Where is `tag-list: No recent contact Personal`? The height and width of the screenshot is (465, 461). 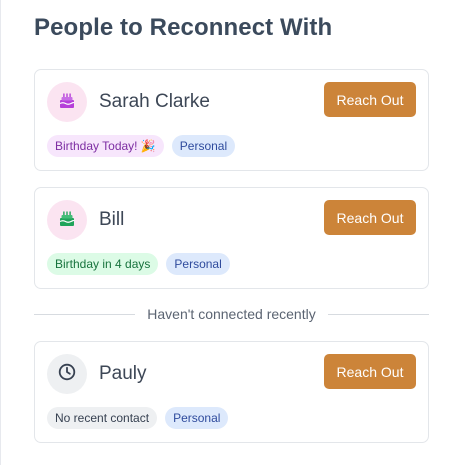
tag-list: No recent contact Personal is located at coordinates (138, 418).